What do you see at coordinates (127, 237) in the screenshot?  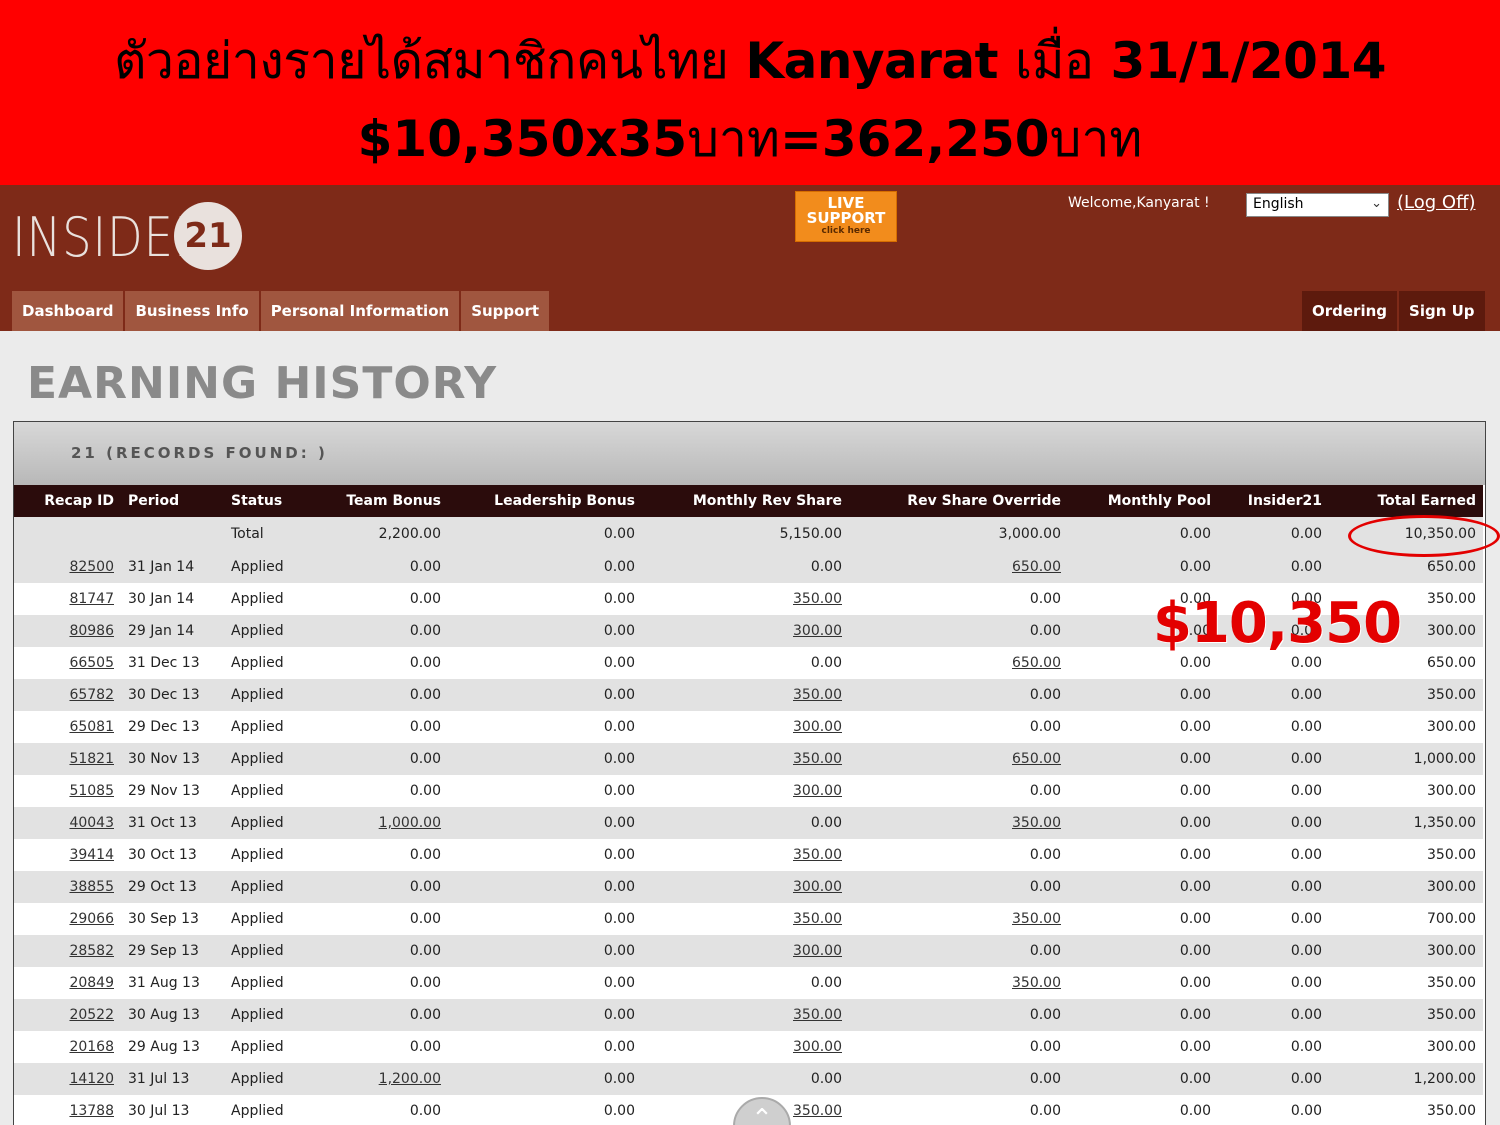 I see `insider21-logo: INSIDER 21` at bounding box center [127, 237].